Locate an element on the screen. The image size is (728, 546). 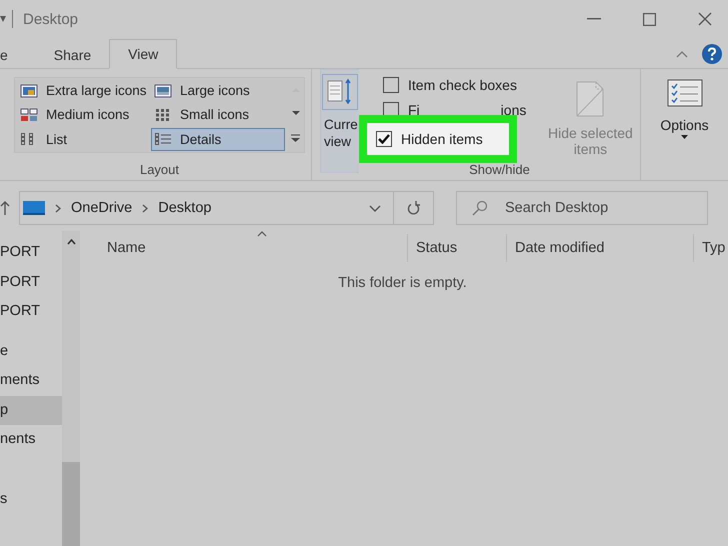
checkbox-label: Item check boxes is located at coordinates (462, 85).